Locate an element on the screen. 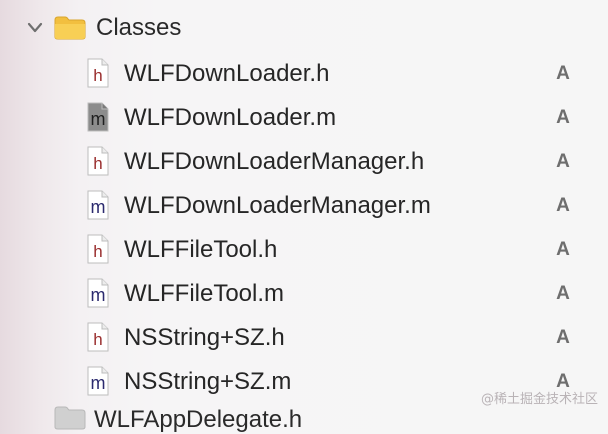  file-name: WLFDownLoaderManager.m is located at coordinates (277, 205).